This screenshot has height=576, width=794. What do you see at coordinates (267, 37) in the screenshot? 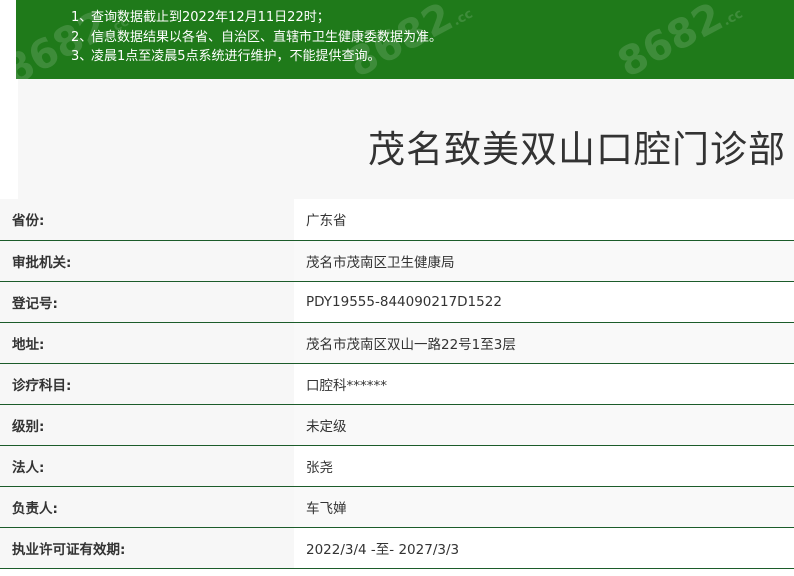
I see `notice-text: 信息数据结果以各省、自治区、直辖市卫生健康委数据为准。` at bounding box center [267, 37].